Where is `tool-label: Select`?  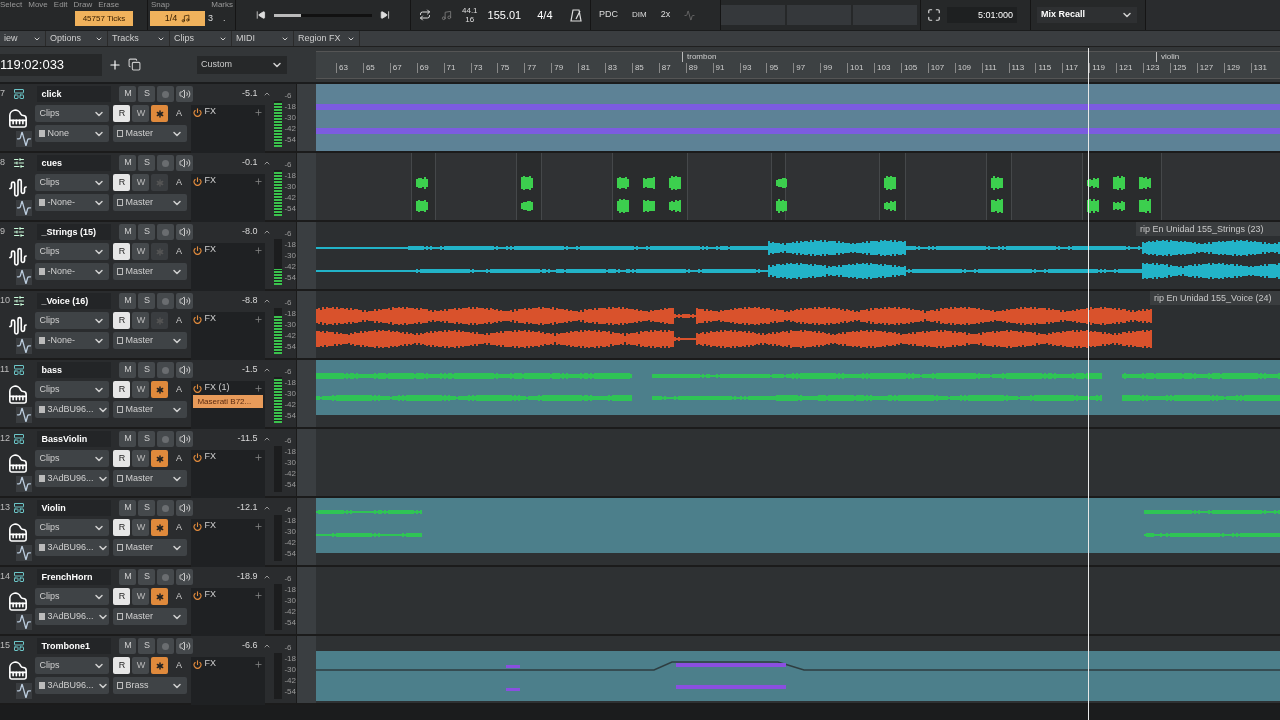
tool-label: Select is located at coordinates (11, 4).